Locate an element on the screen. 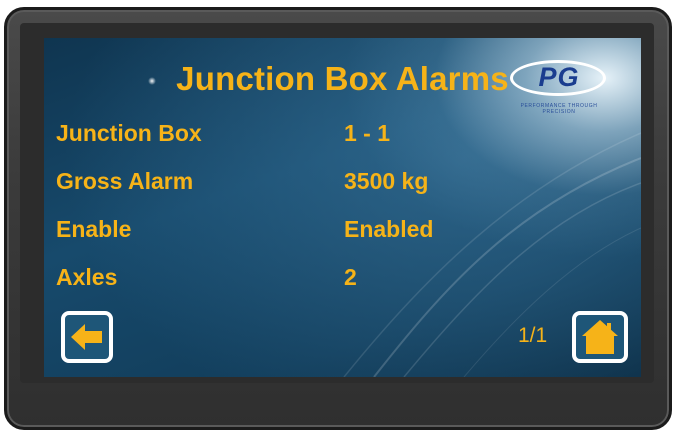 The height and width of the screenshot is (434, 676). logo-tagline: PERFORMANCE THROUGH PRECISION is located at coordinates (559, 109).